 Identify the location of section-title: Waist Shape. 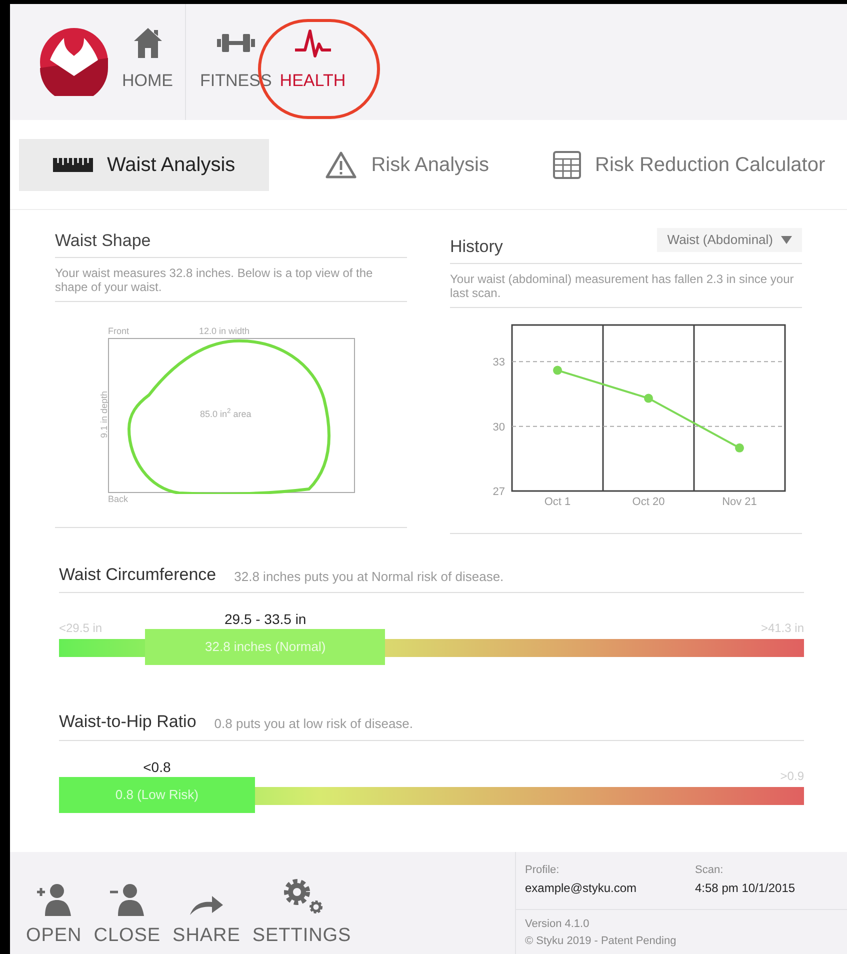
(231, 243).